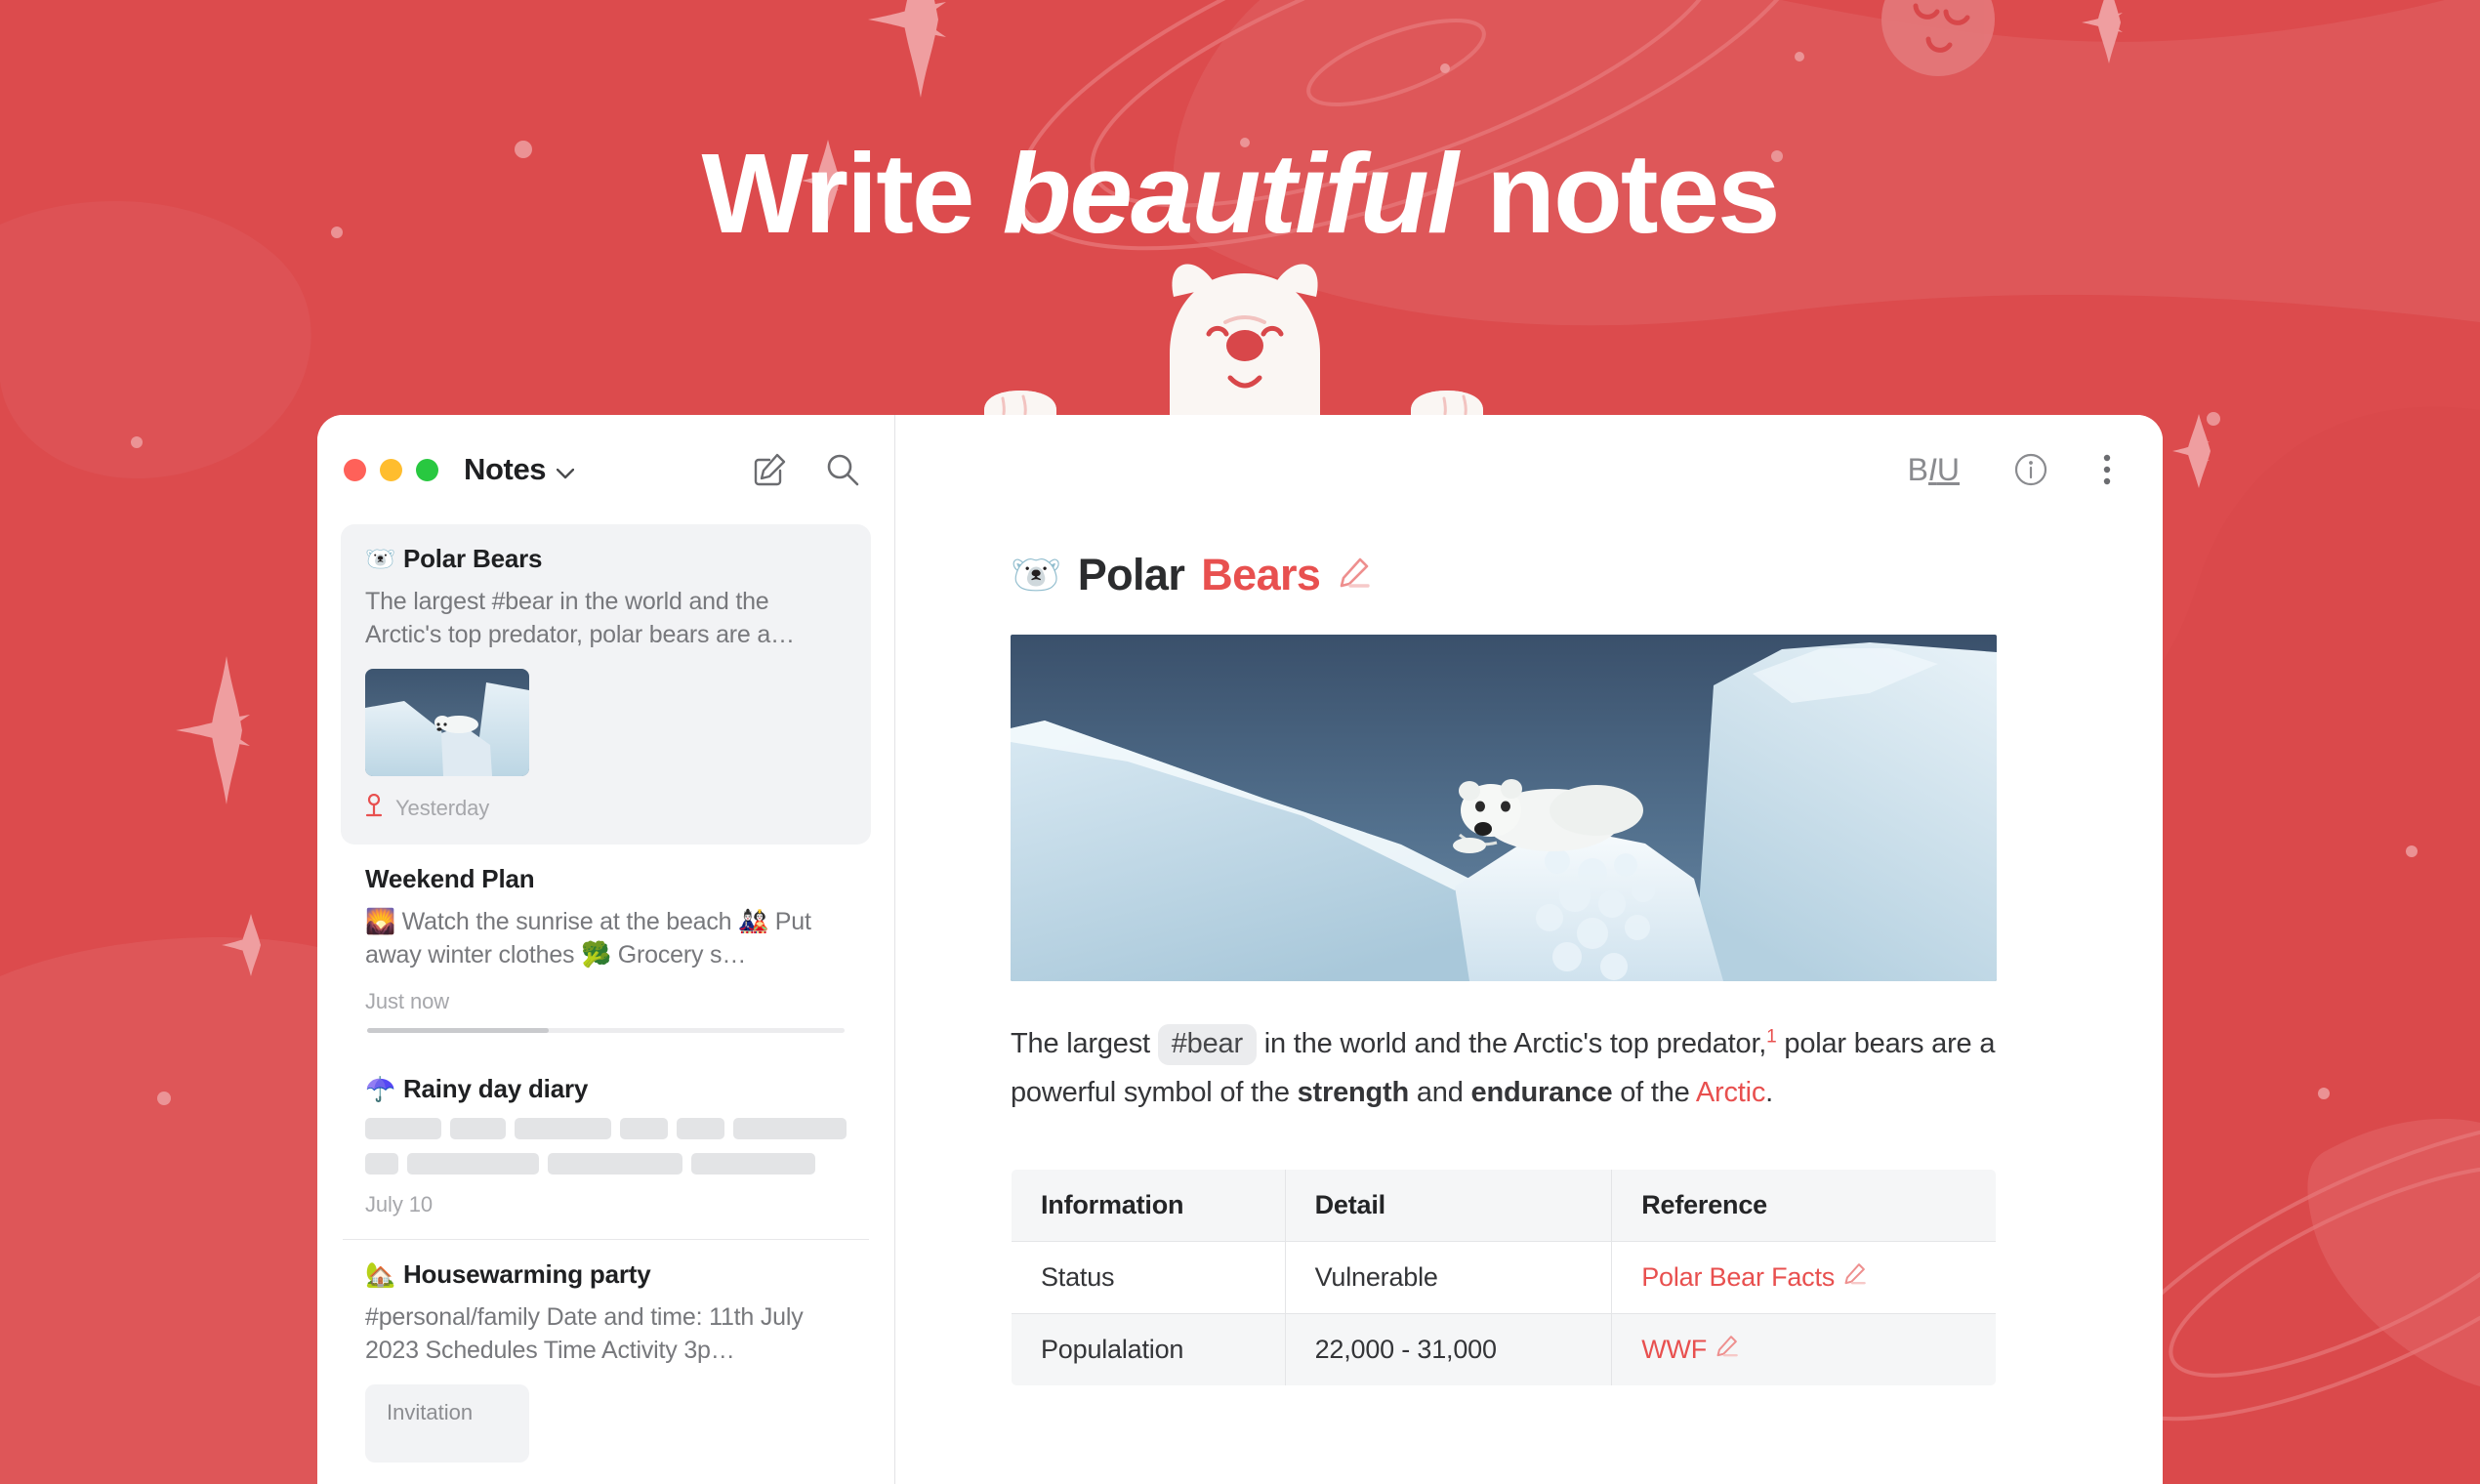 This screenshot has width=2480, height=1484. I want to click on note-timestamp: Just now, so click(408, 1001).